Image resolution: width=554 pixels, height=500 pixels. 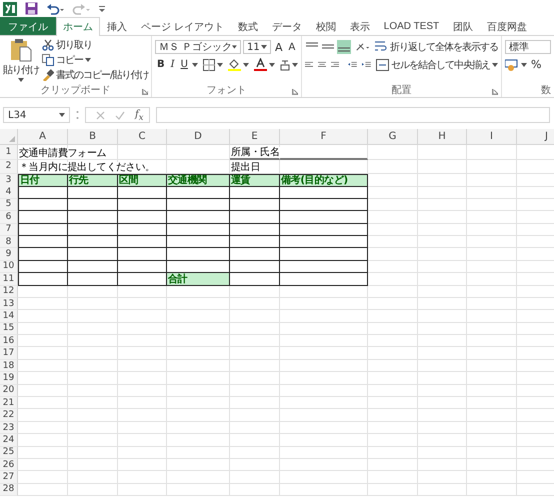 I want to click on row-header: 12, so click(x=9, y=292).